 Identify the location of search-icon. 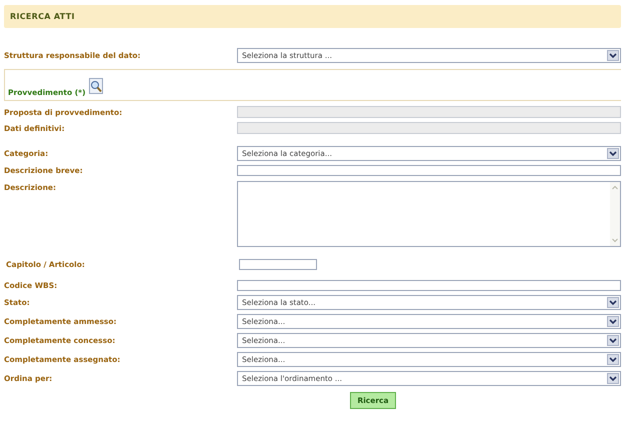
(95, 86).